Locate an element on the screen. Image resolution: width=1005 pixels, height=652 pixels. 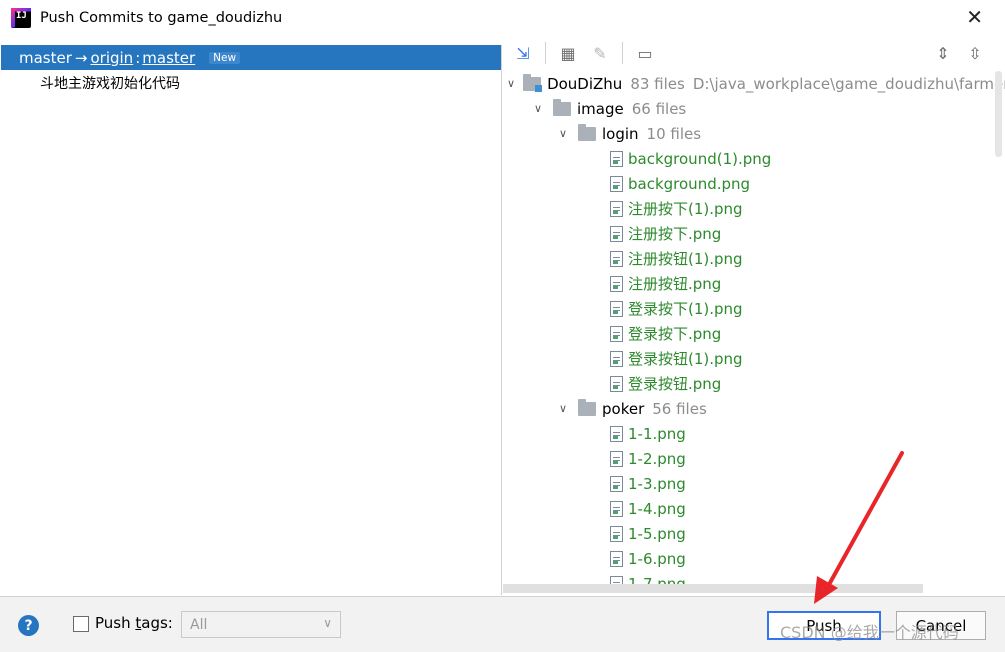
expand-all-icon: ⇕ is located at coordinates (943, 53).